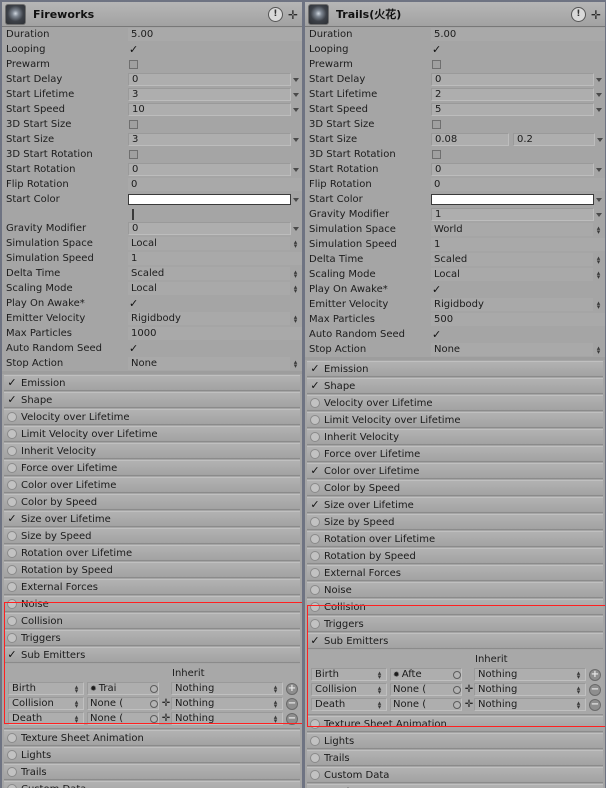 The height and width of the screenshot is (788, 606). What do you see at coordinates (152, 468) in the screenshot?
I see `module-row-force-over-lifetime: Force over Lifetime` at bounding box center [152, 468].